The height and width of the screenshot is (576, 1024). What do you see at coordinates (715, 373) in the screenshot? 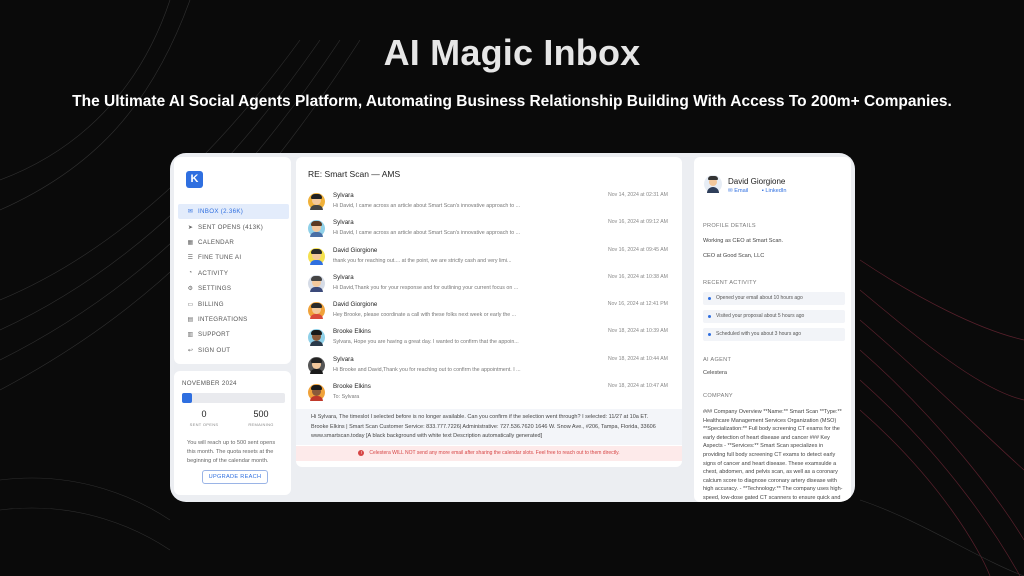
I see `ai-agent-name: Celestera` at bounding box center [715, 373].